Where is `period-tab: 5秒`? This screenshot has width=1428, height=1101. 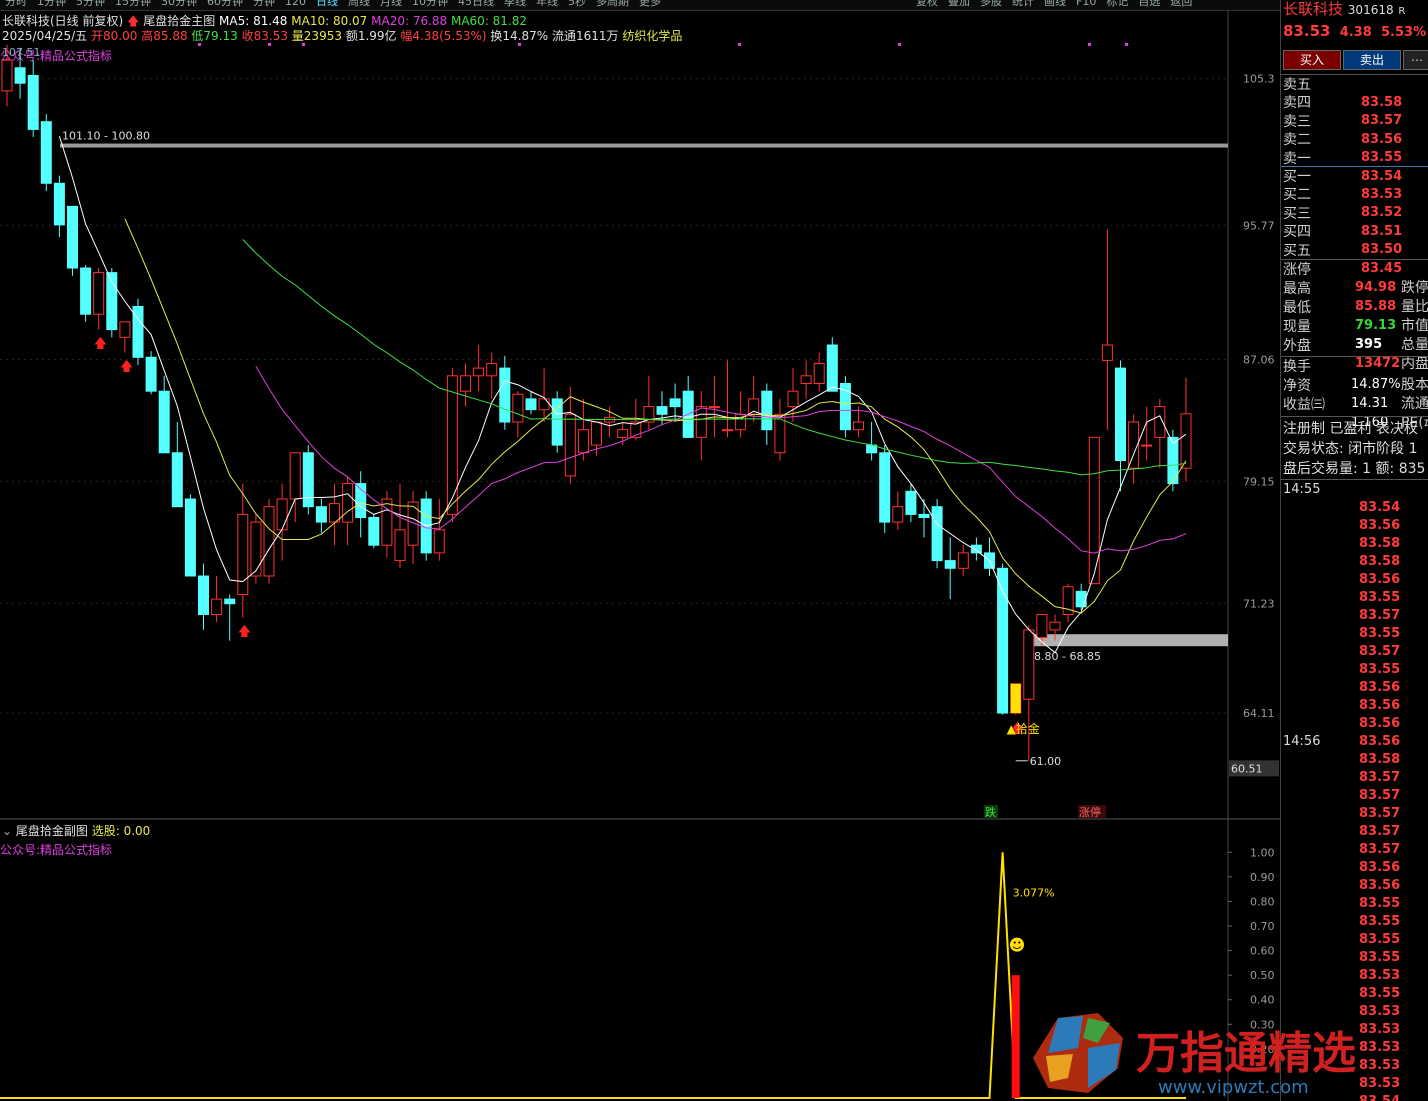 period-tab: 5秒 is located at coordinates (577, 3).